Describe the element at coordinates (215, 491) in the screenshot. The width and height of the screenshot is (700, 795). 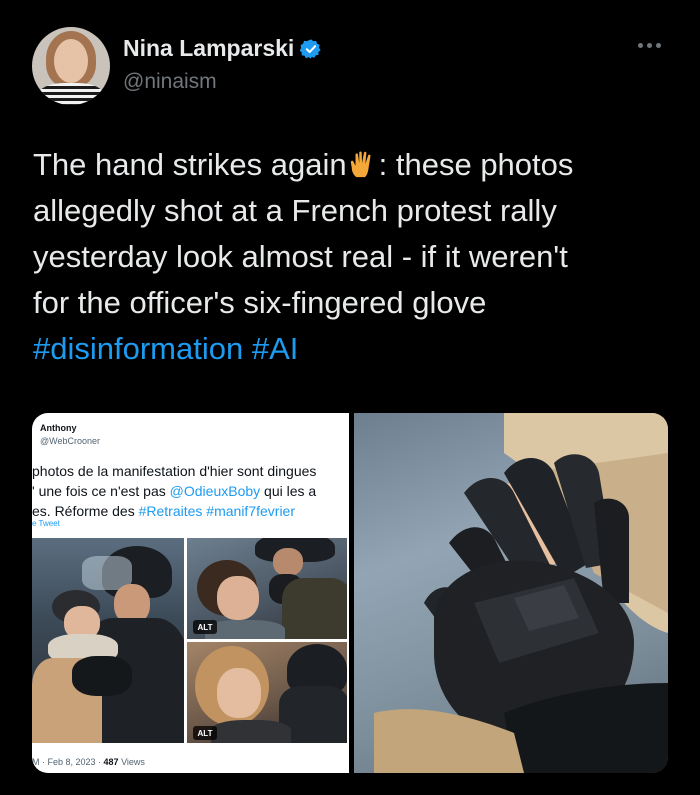
I see `embedded-mention: @OdieuxBoby` at that location.